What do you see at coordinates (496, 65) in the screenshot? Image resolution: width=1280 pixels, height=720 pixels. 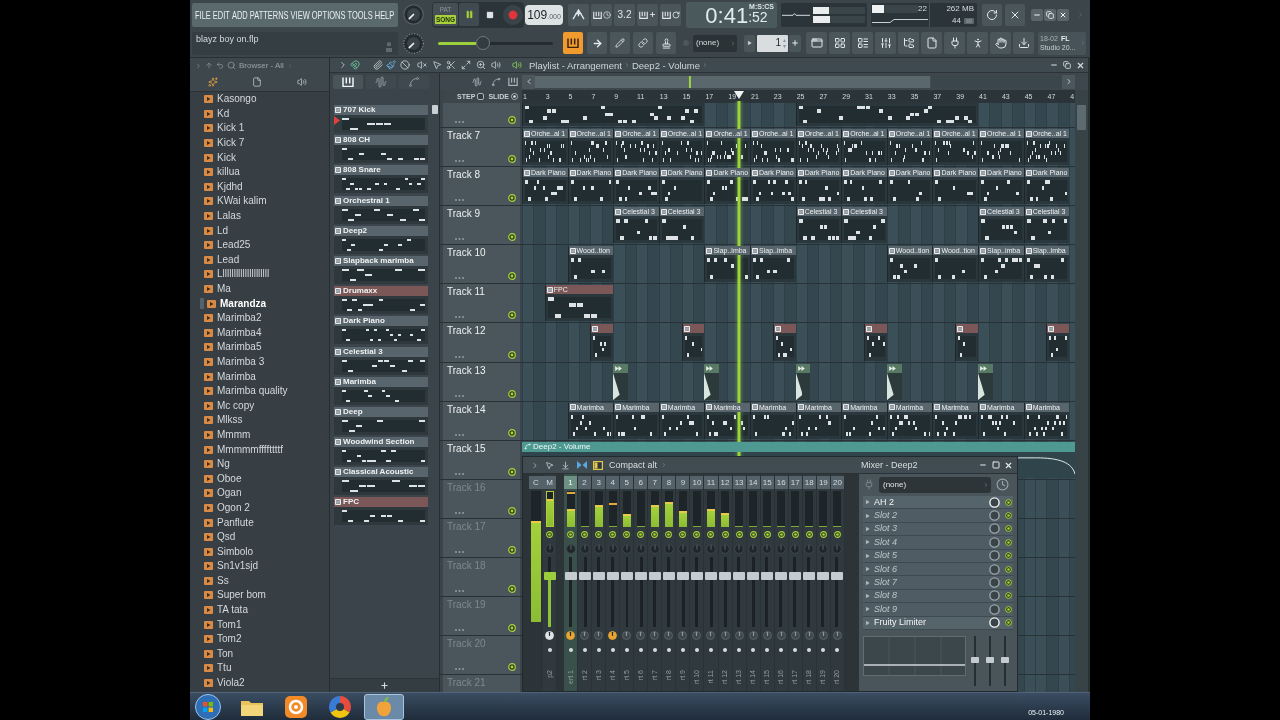 I see `speaker-icon` at bounding box center [496, 65].